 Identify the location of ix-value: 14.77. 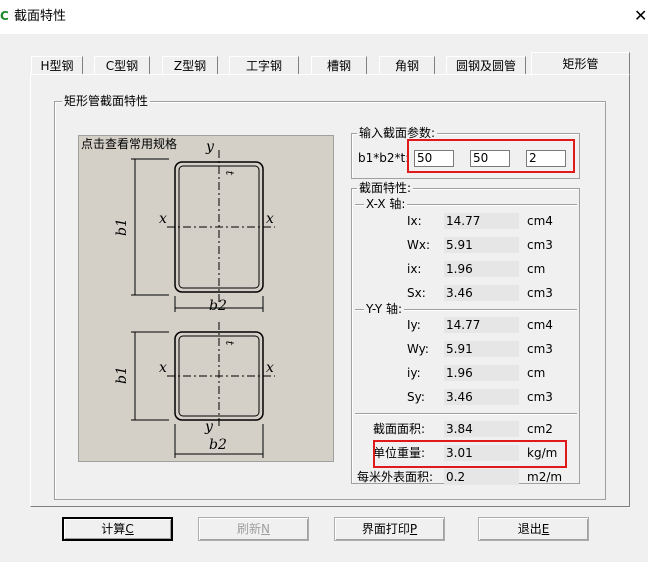
(481, 221).